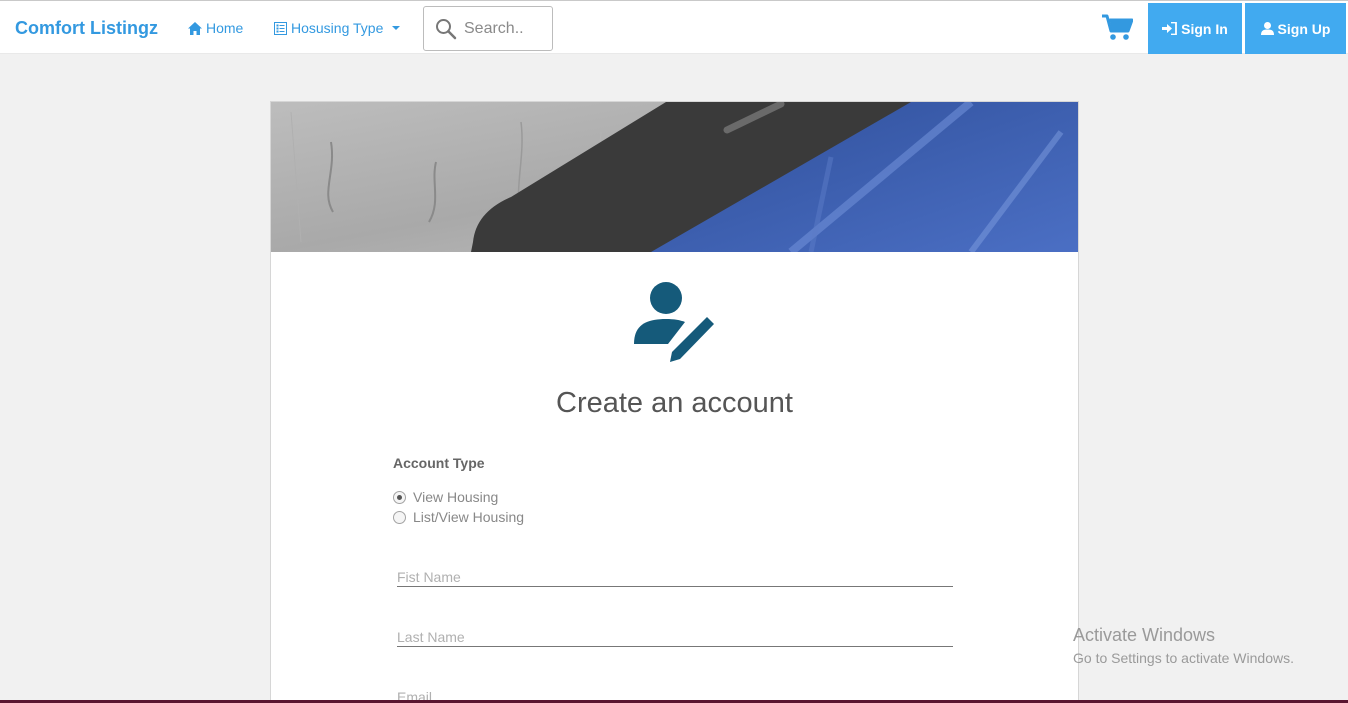 Image resolution: width=1348 pixels, height=703 pixels. What do you see at coordinates (396, 28) in the screenshot?
I see `chevron-down-icon` at bounding box center [396, 28].